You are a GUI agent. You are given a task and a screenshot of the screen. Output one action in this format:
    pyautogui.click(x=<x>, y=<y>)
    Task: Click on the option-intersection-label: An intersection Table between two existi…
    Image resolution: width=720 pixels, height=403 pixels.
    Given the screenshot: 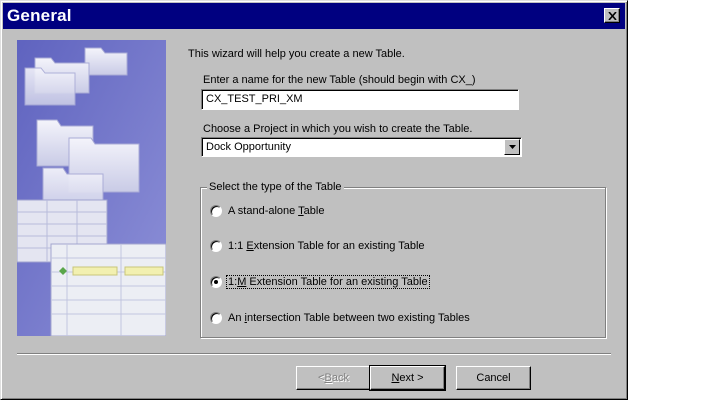 What is the action you would take?
    pyautogui.click(x=349, y=318)
    